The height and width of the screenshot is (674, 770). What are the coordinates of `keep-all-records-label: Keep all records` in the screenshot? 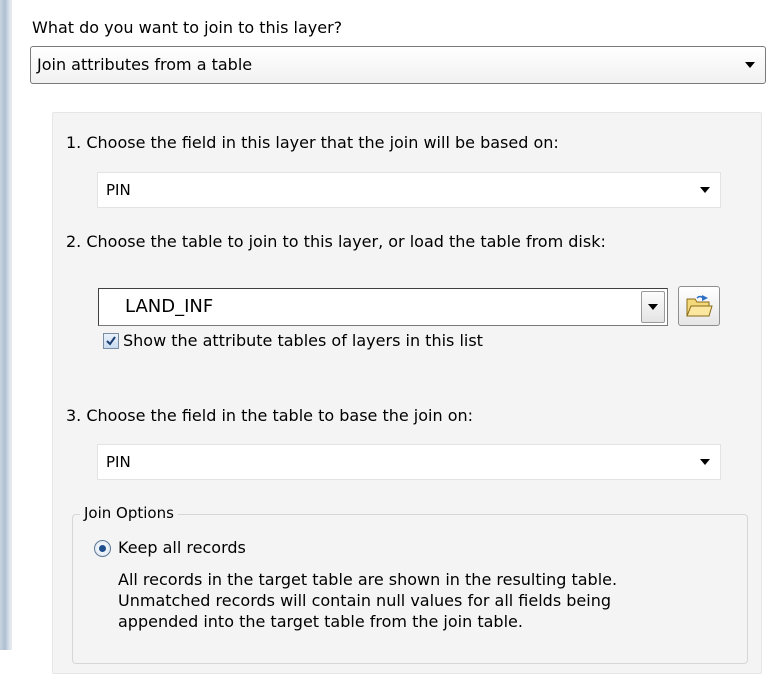 It's located at (182, 547).